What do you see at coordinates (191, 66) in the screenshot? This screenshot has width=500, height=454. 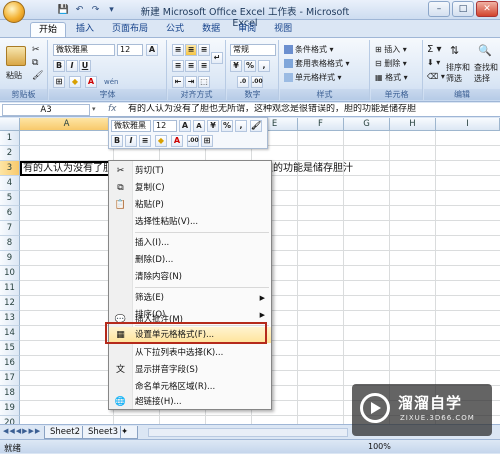 I see `align-center-icon: ≡` at bounding box center [191, 66].